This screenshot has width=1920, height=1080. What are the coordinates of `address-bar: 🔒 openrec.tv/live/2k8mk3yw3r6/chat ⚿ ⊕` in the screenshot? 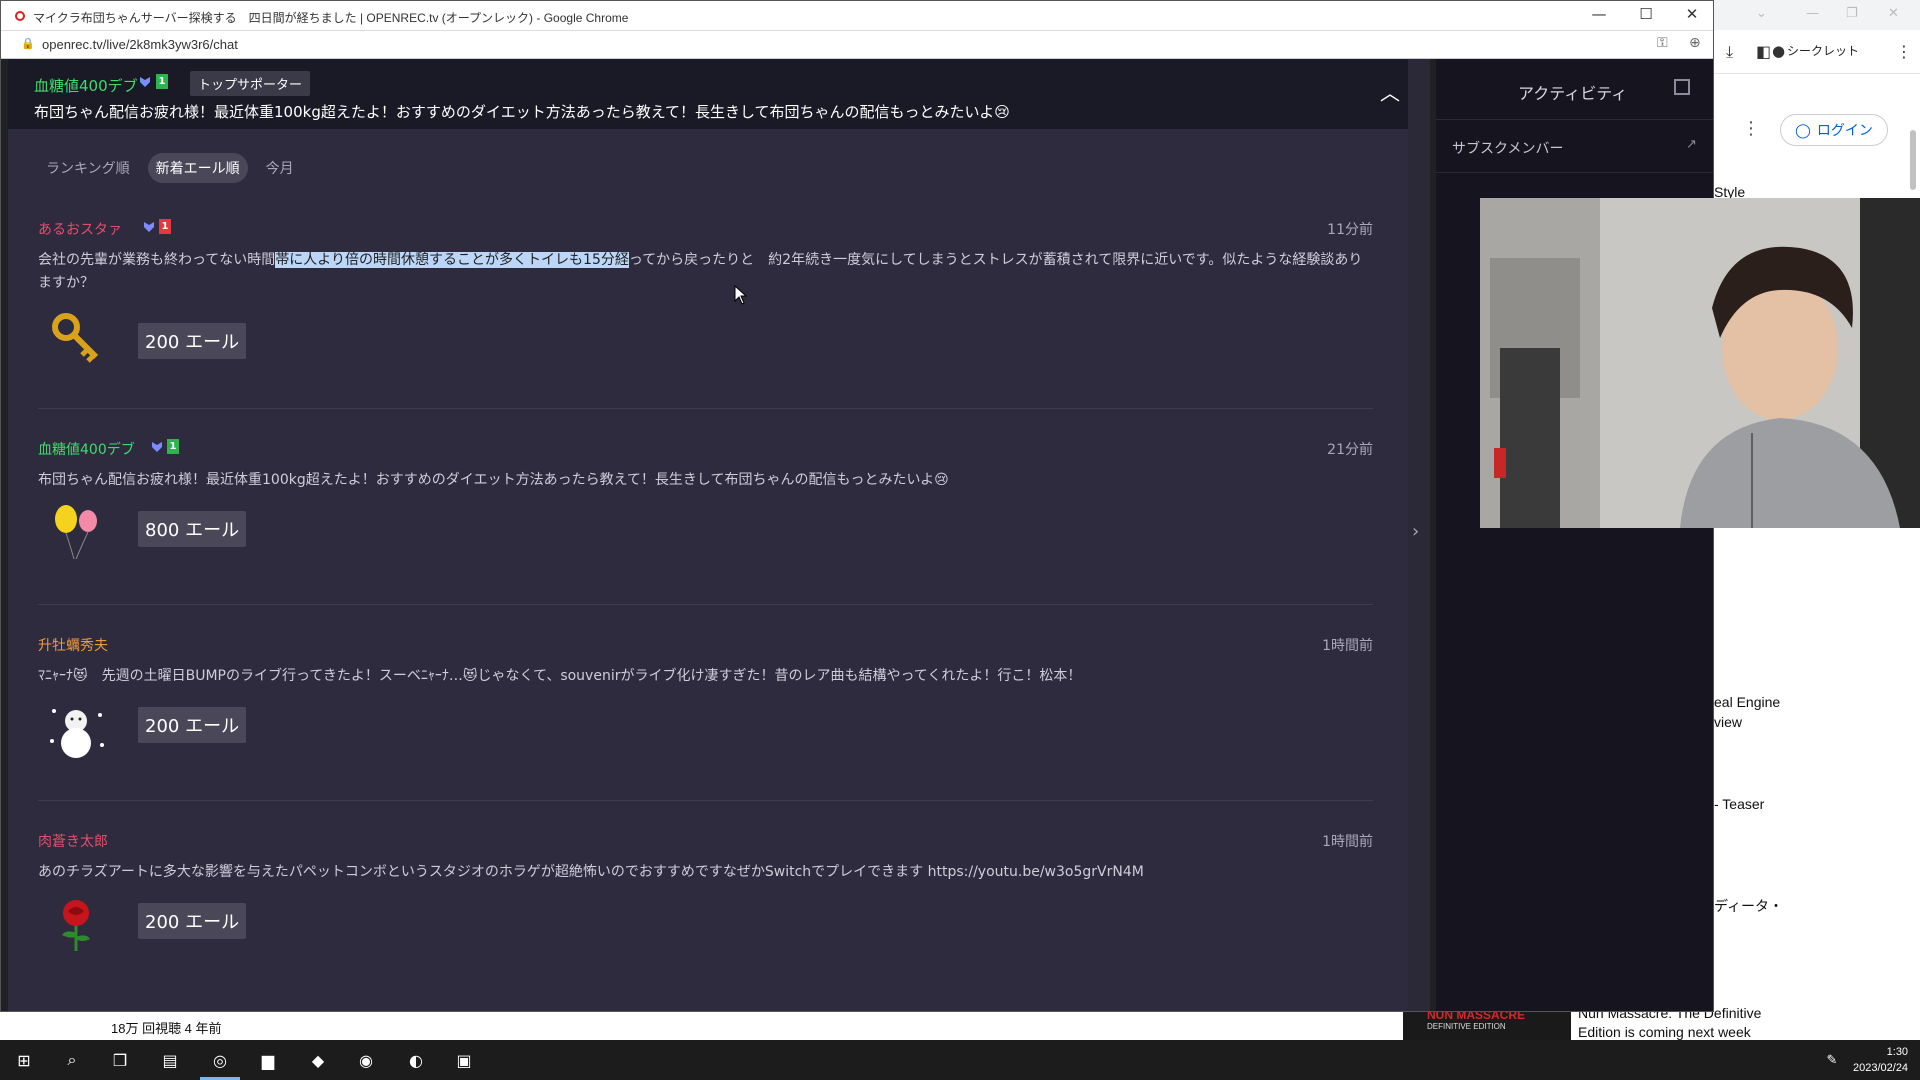 It's located at (857, 45).